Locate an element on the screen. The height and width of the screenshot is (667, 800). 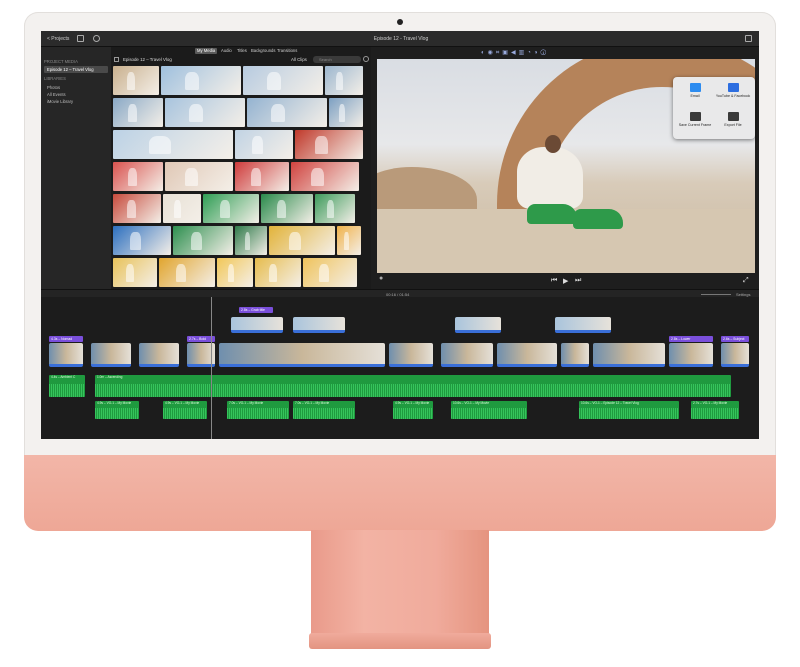
voiceover-clip: 2.7s – VO-1 – My Movie is located at coordinates (715, 410).